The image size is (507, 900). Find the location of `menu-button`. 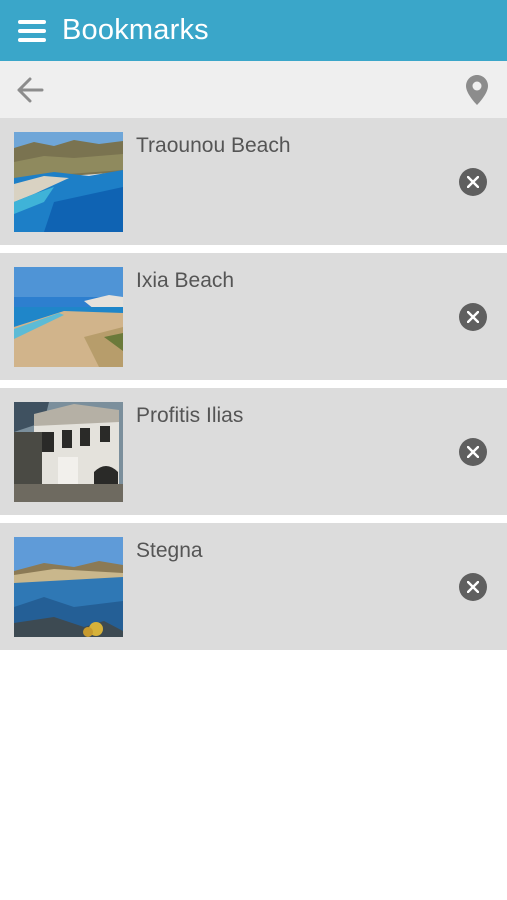

menu-button is located at coordinates (31, 30).